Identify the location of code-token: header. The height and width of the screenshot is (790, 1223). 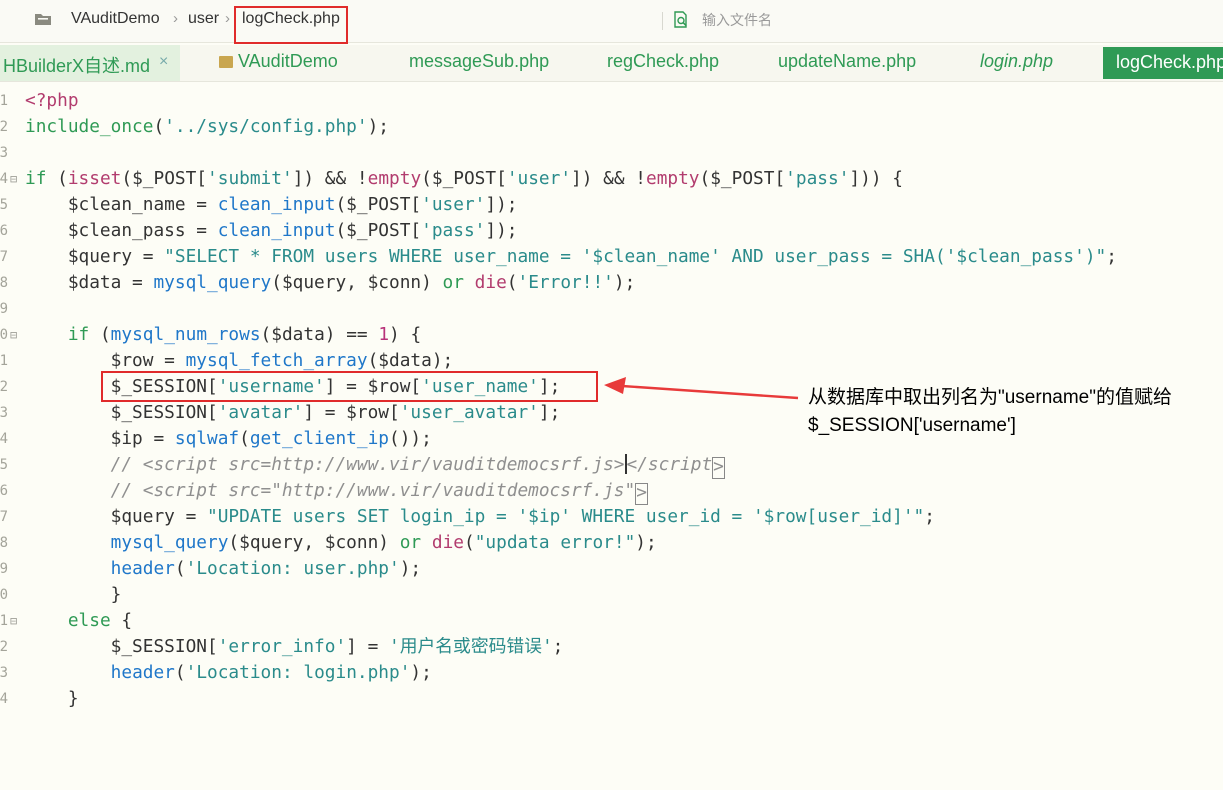
(142, 672).